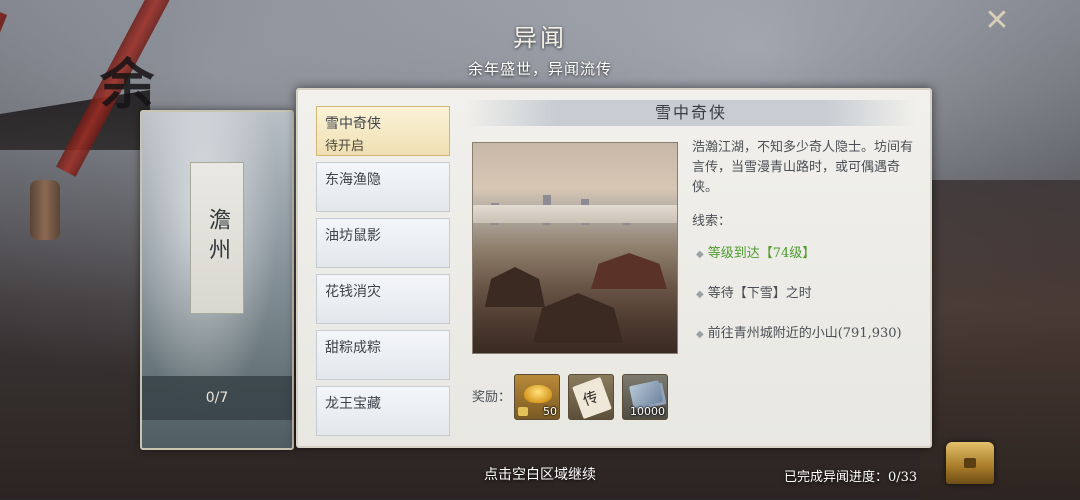 The width and height of the screenshot is (1080, 500). Describe the element at coordinates (646, 394) in the screenshot. I see `banknotes-icon` at that location.